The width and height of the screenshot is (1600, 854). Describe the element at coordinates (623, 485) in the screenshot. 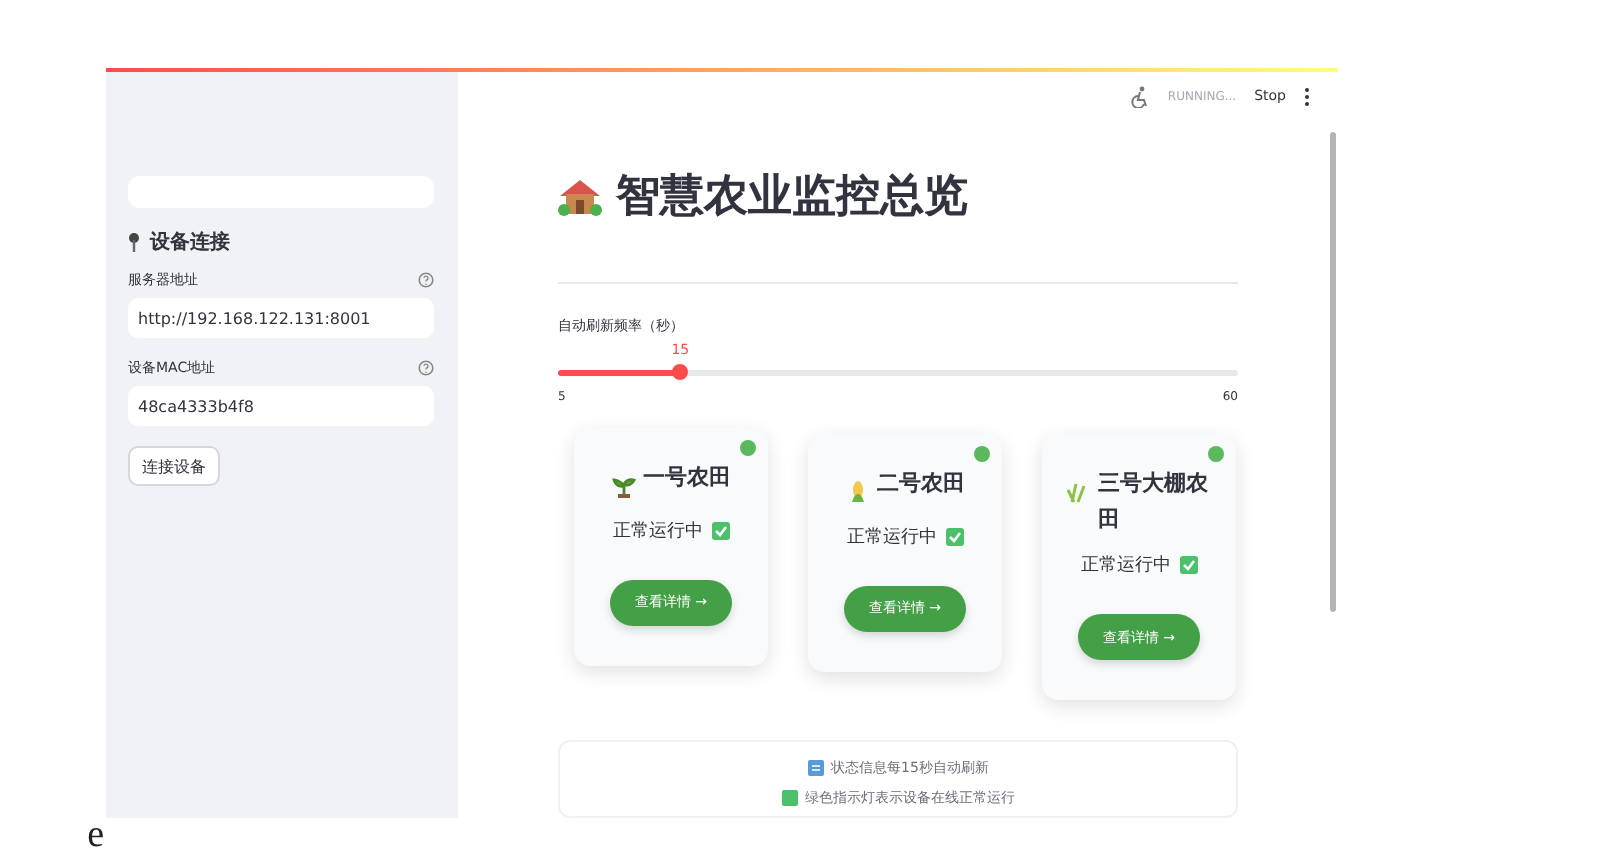

I see `sprout-icon` at that location.